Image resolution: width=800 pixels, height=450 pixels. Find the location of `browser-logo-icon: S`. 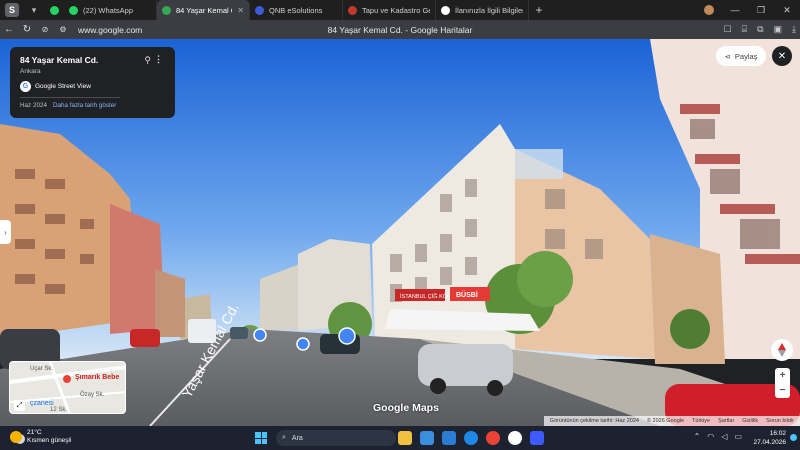

browser-logo-icon: S is located at coordinates (12, 10).